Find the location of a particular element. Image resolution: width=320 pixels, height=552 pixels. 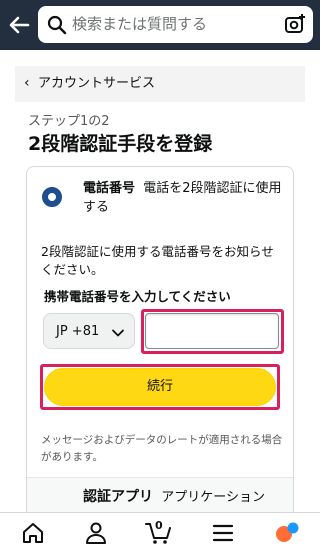

chevron-down-icon is located at coordinates (118, 332).